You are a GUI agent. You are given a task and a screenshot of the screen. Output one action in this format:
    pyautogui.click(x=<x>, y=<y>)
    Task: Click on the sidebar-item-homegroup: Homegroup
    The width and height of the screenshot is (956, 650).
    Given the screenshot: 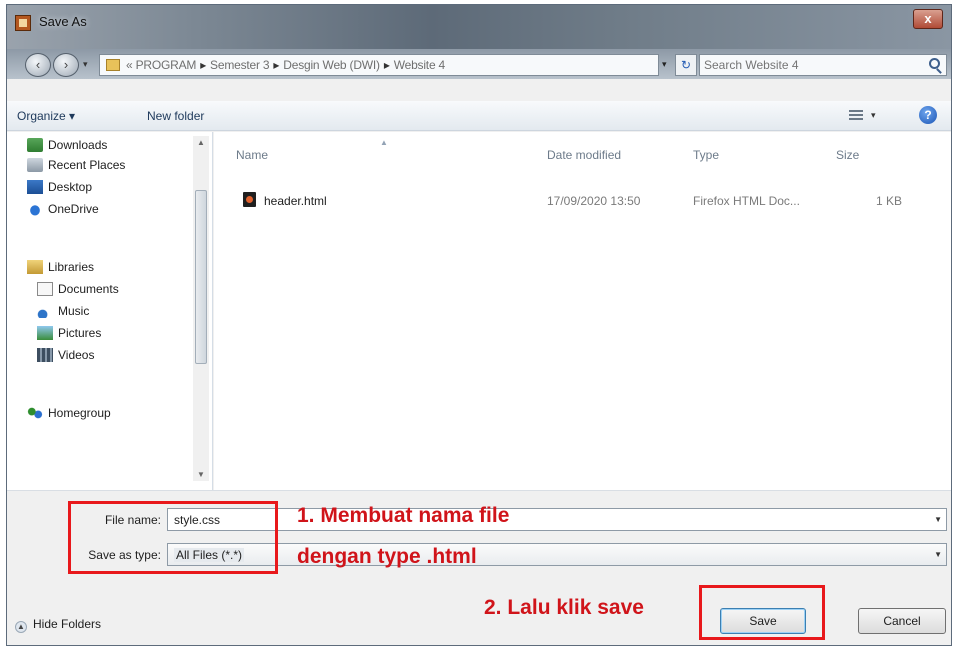 What is the action you would take?
    pyautogui.click(x=69, y=415)
    